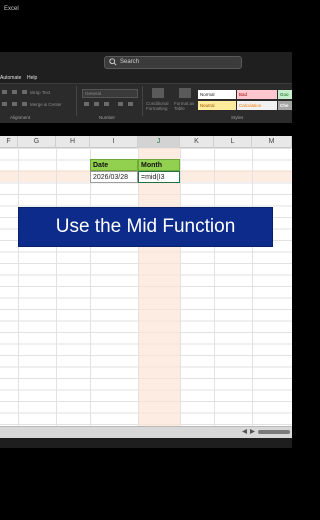 This screenshot has width=320, height=520. What do you see at coordinates (185, 93) in the screenshot?
I see `format-as-table-icon` at bounding box center [185, 93].